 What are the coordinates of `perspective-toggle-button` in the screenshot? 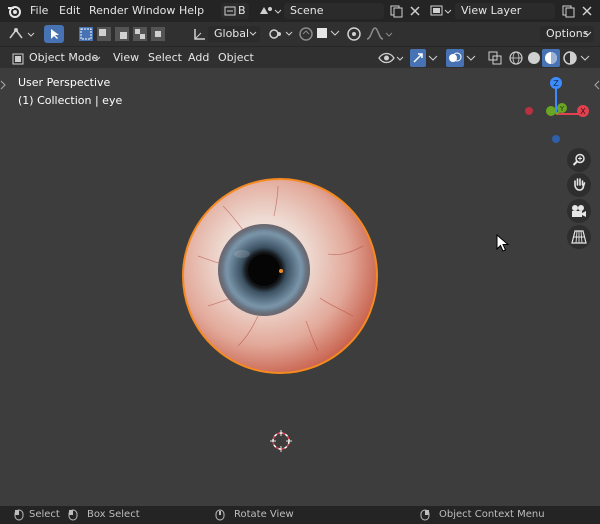 It's located at (579, 237).